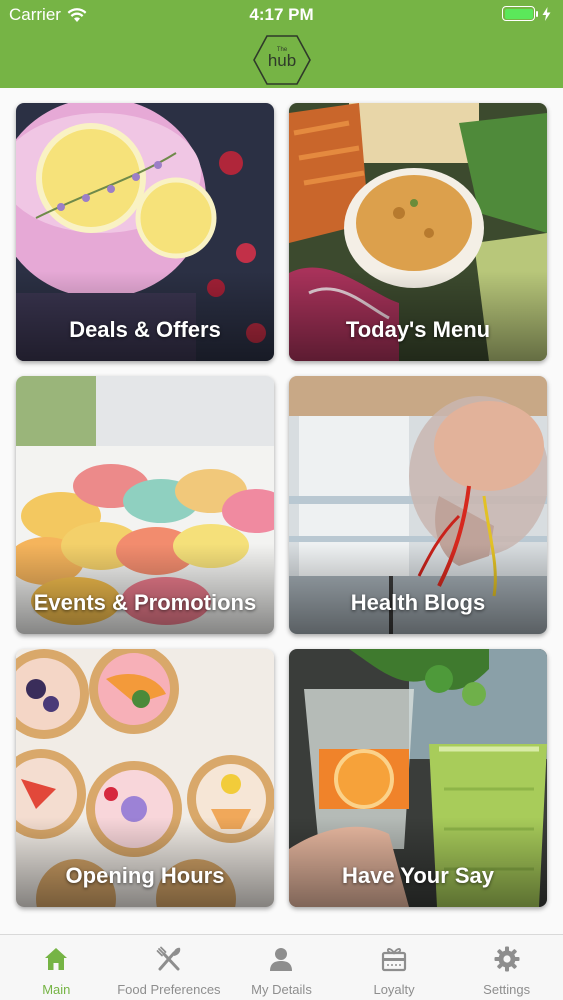 This screenshot has height=1000, width=563. Describe the element at coordinates (507, 959) in the screenshot. I see `gear-icon` at that location.